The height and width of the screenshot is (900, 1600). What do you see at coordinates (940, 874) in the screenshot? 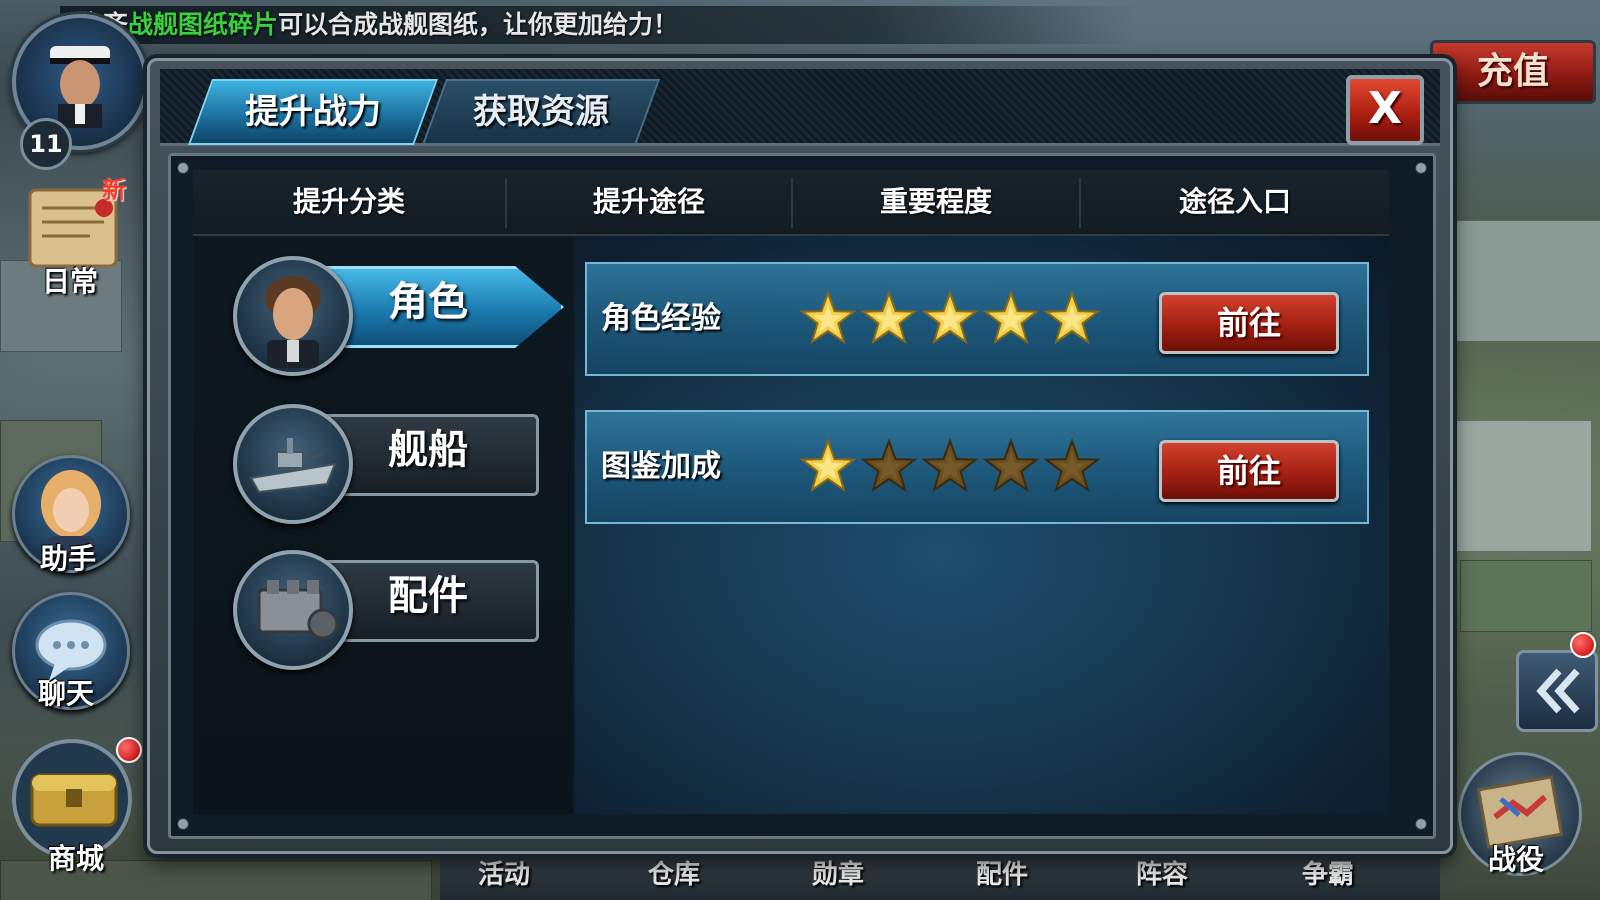
I see `bottom-nav-bar: 活动 仓库 勋章 配件 阵容 争霸` at bounding box center [940, 874].